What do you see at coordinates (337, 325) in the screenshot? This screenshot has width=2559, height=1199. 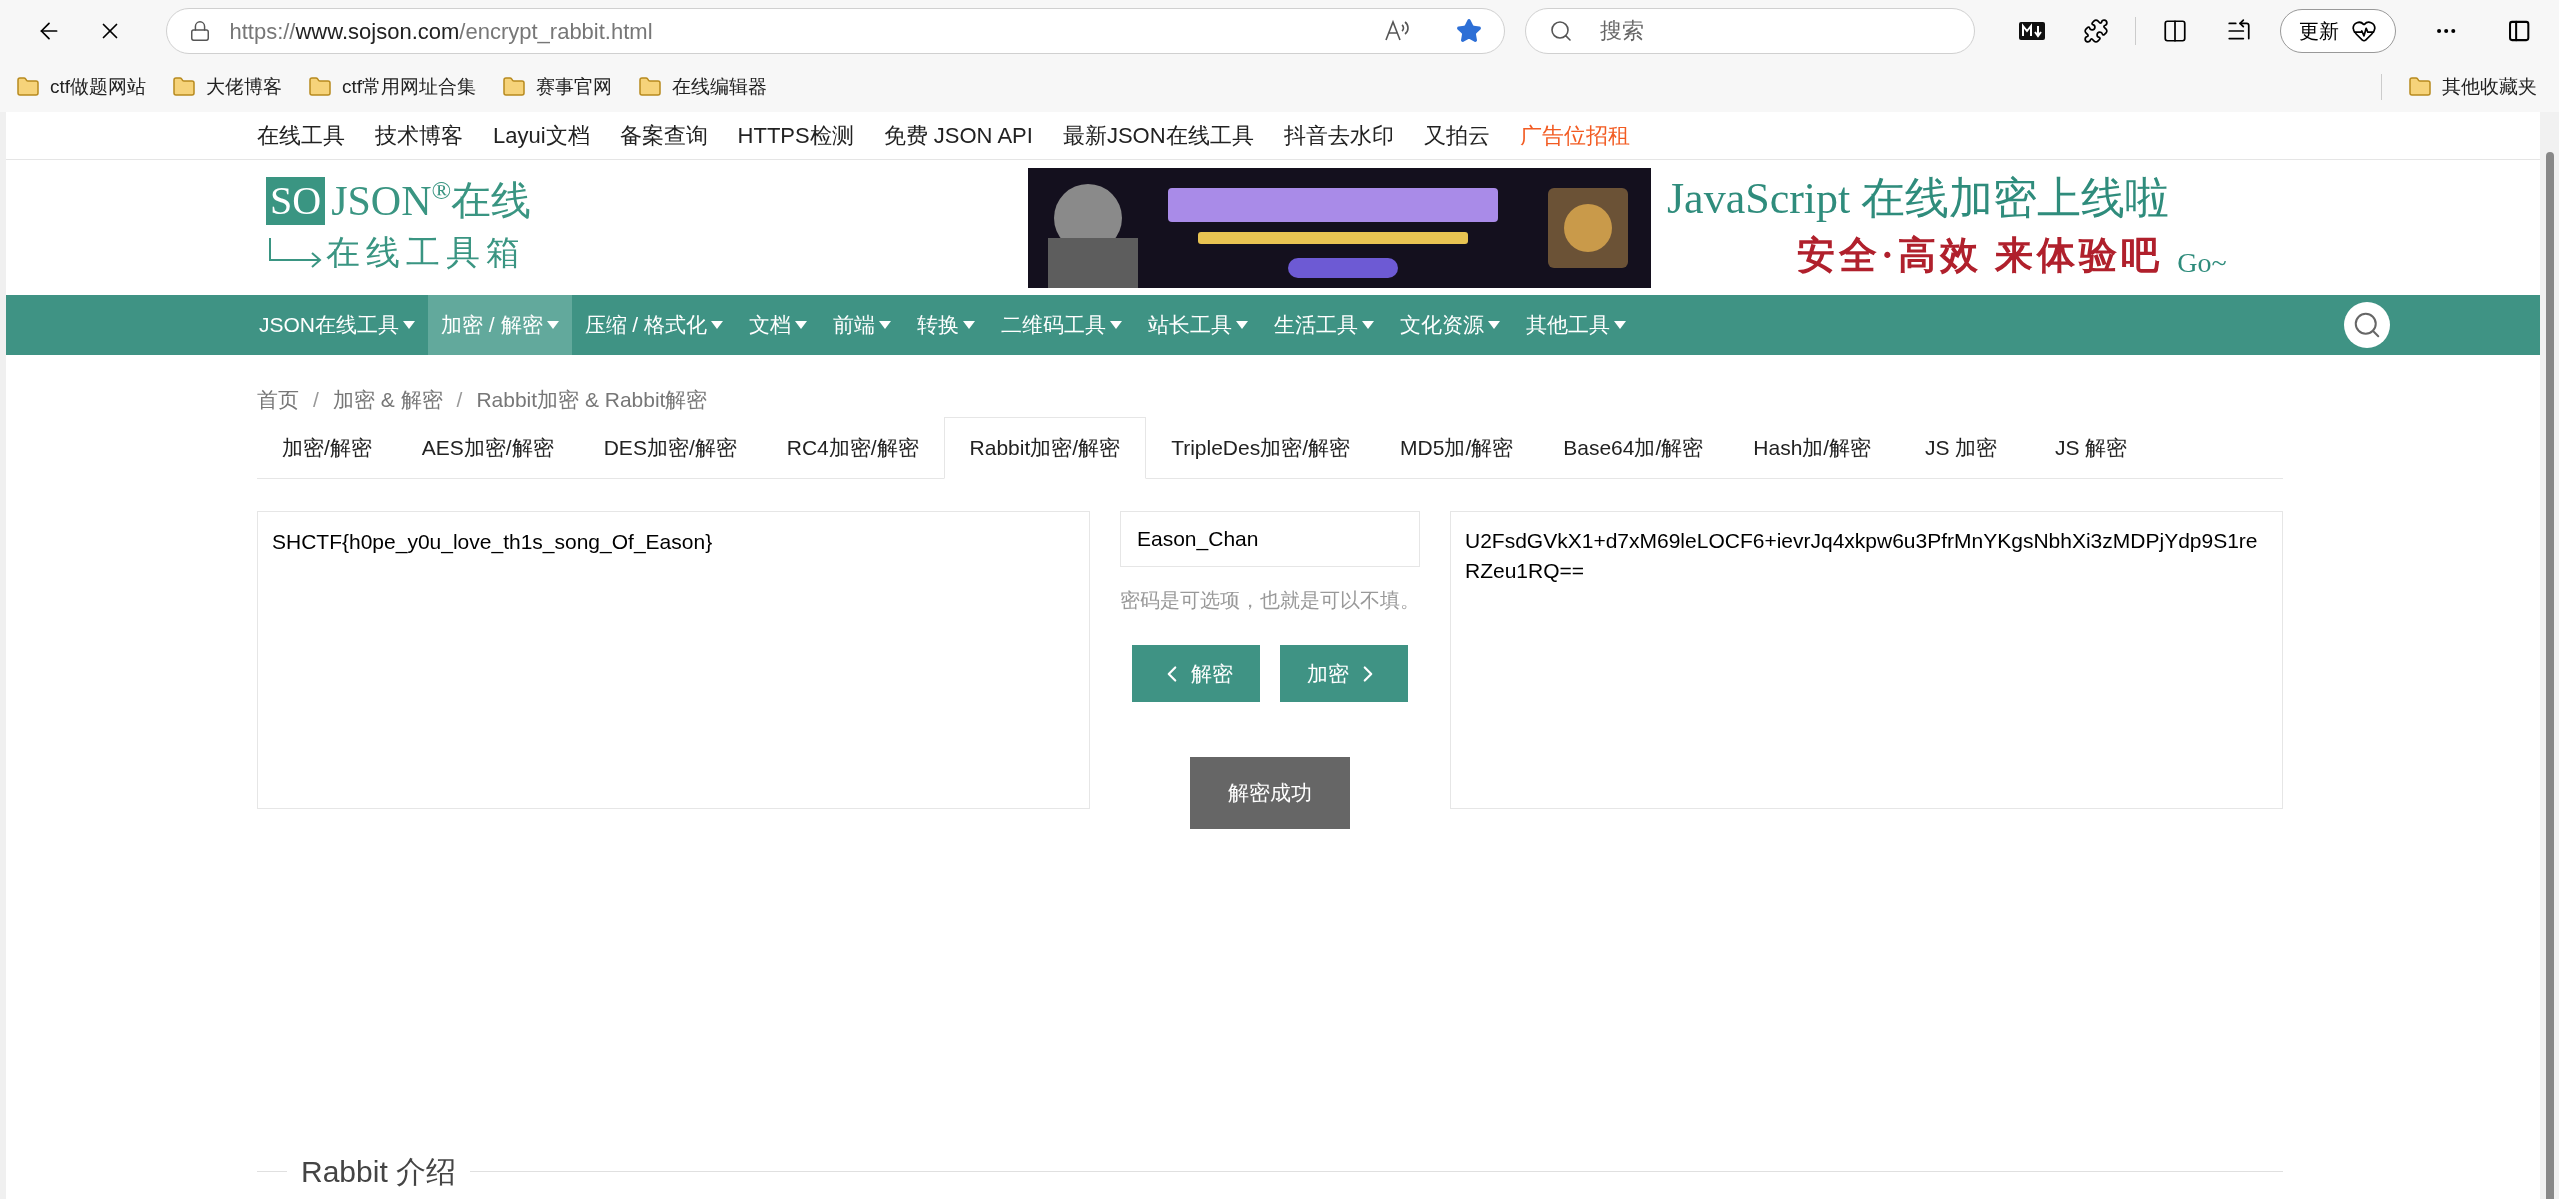 I see `nav-menu-item: JSON在线工具` at bounding box center [337, 325].